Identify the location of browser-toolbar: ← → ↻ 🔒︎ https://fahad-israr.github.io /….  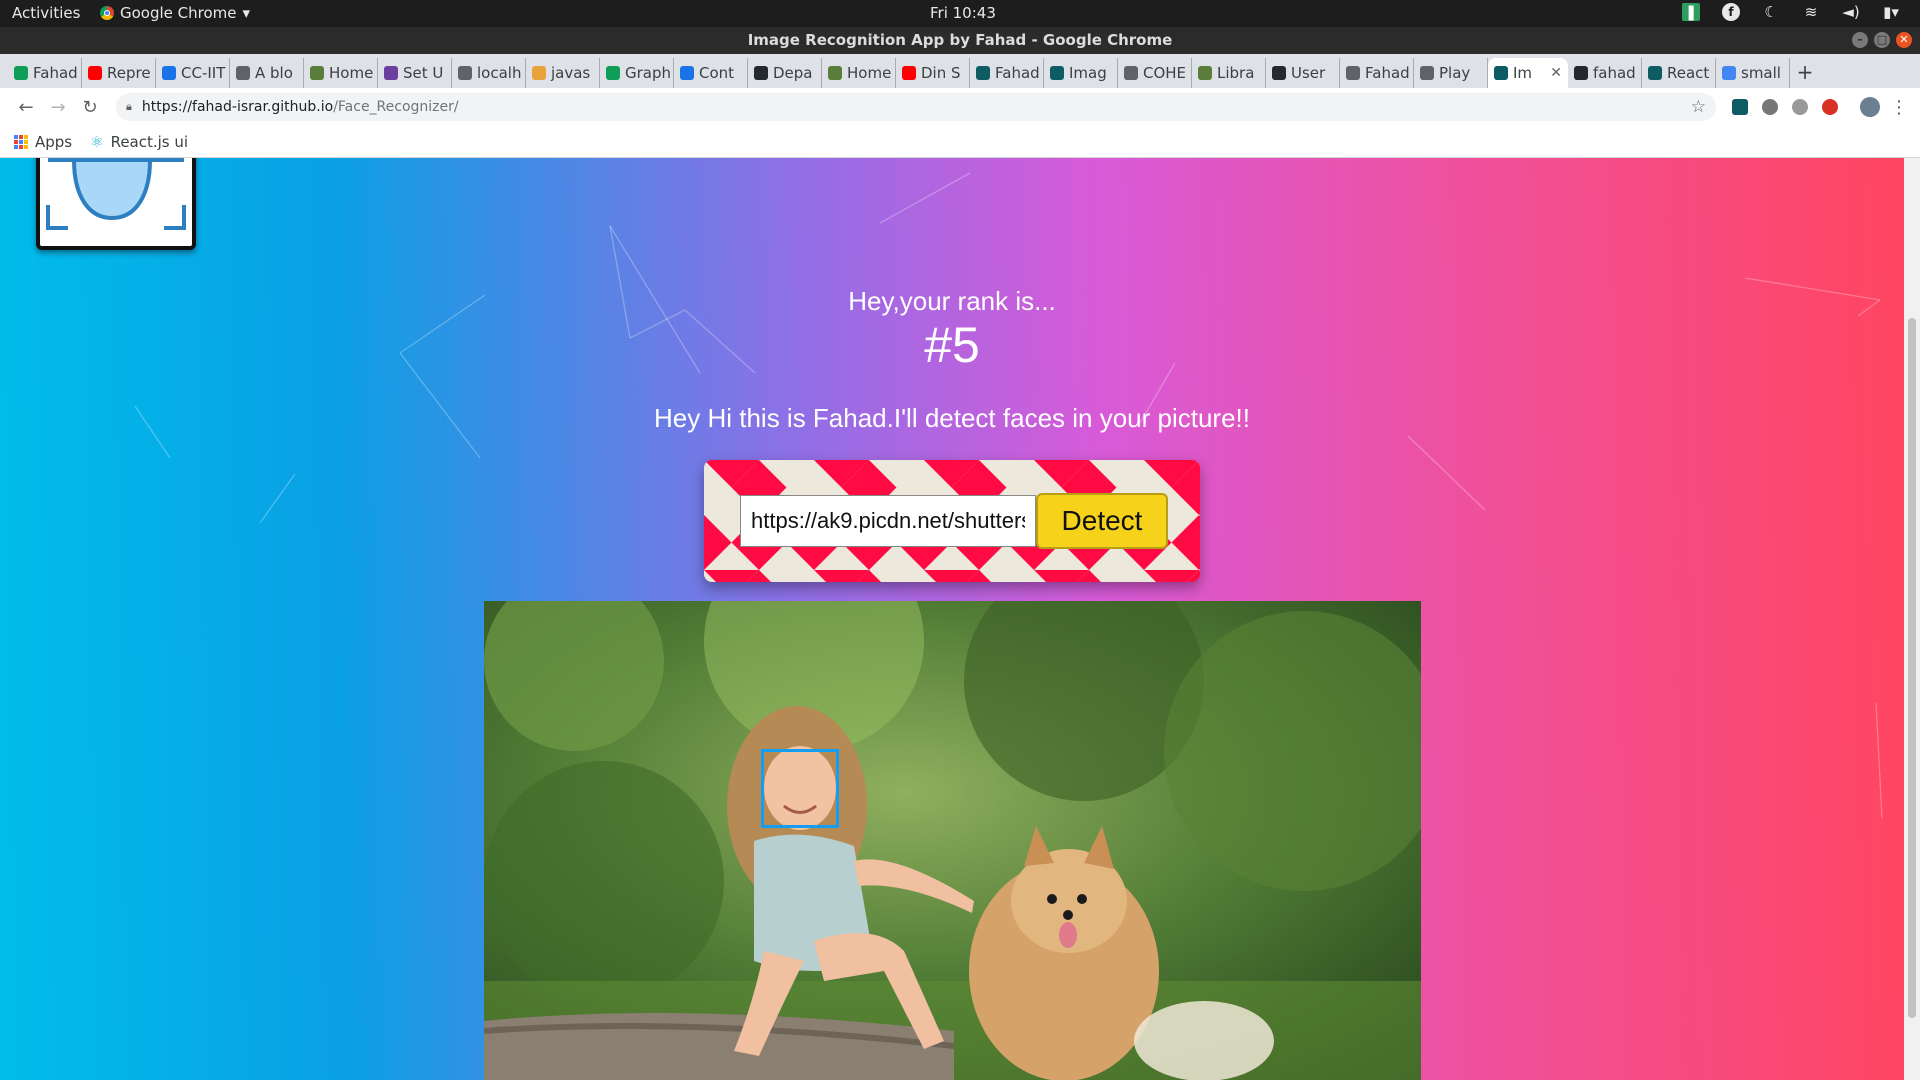
(960, 107).